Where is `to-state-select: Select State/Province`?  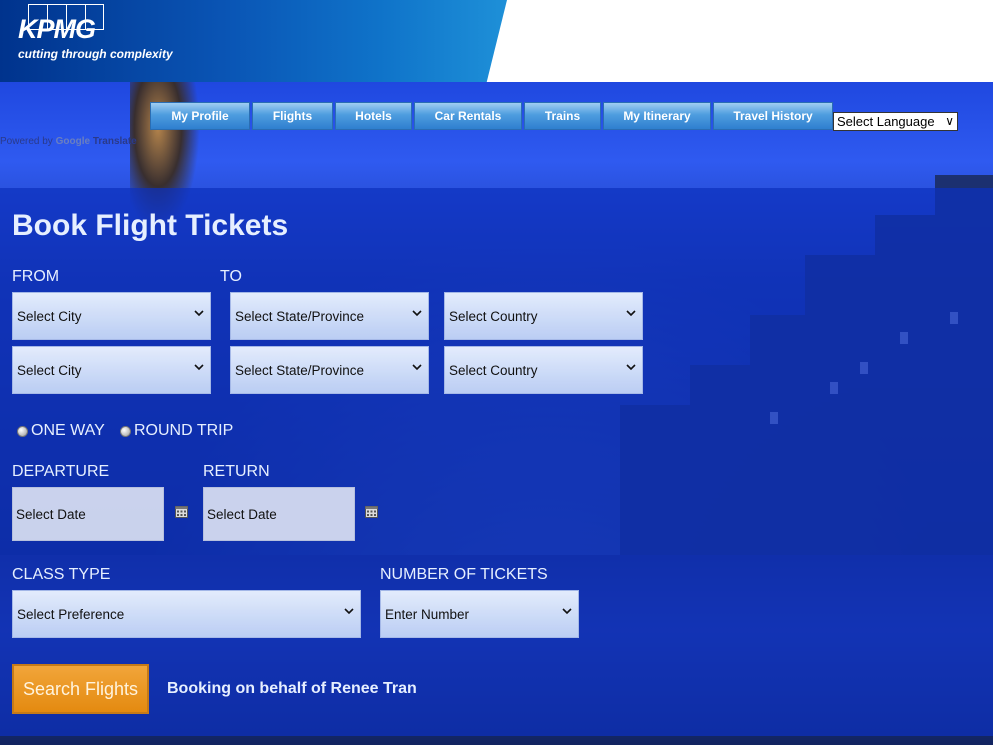 to-state-select: Select State/Province is located at coordinates (329, 370).